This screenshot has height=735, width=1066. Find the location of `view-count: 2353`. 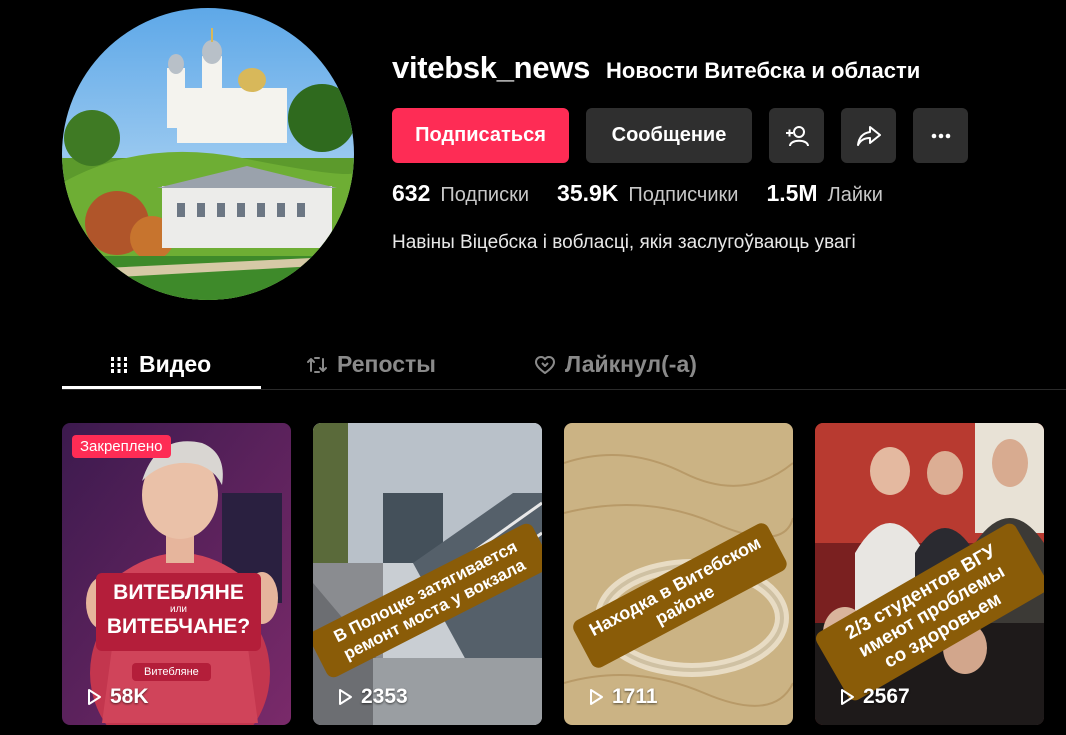

view-count: 2353 is located at coordinates (371, 697).